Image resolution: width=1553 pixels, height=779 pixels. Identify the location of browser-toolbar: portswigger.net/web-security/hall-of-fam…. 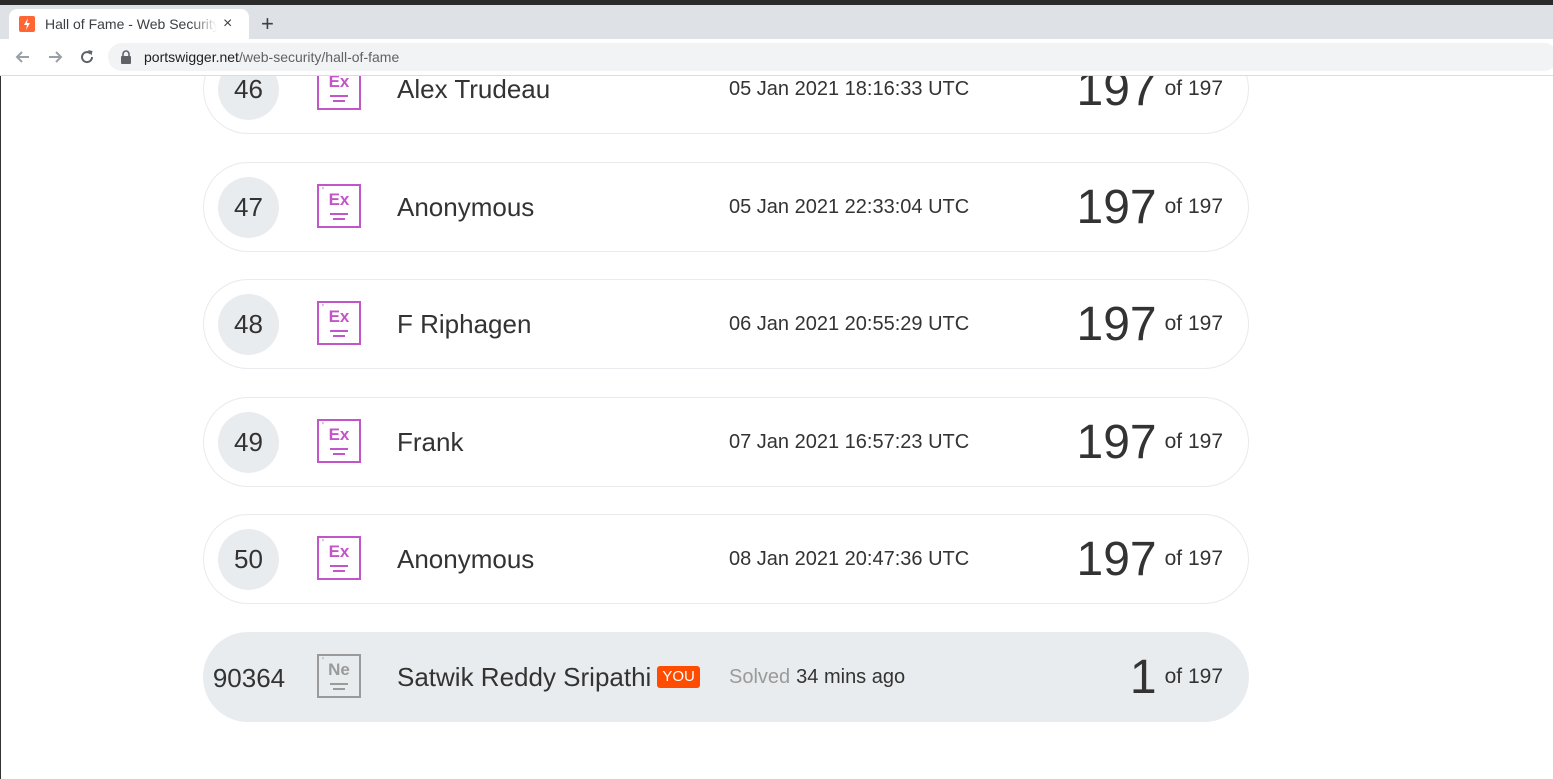
(776, 57).